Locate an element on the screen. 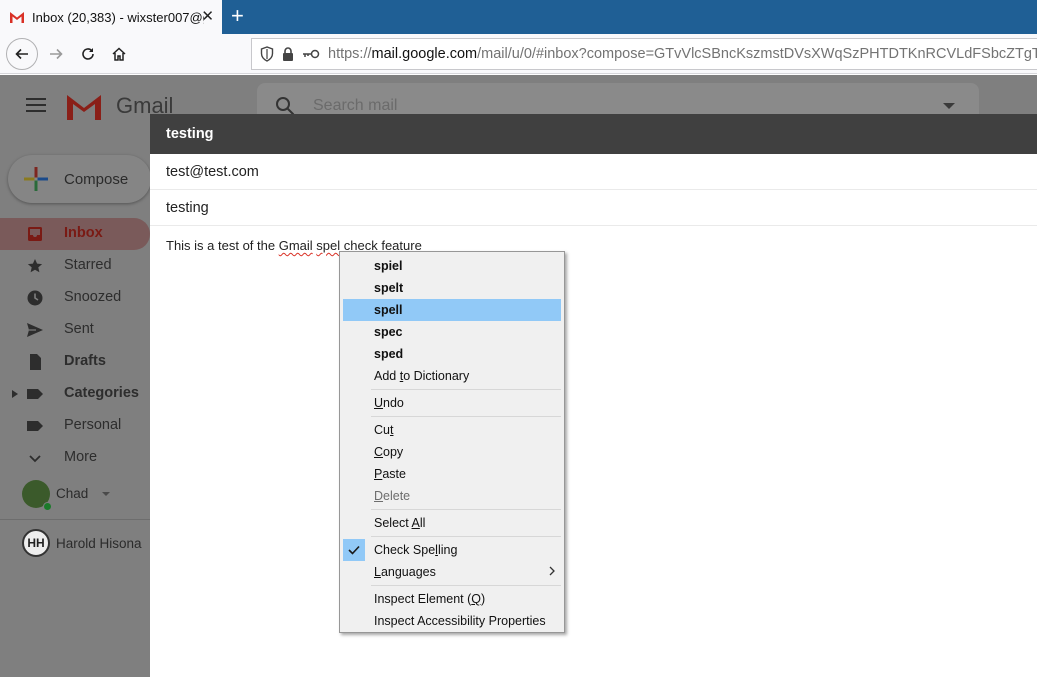  sidebar-item-label: Sent is located at coordinates (79, 329).